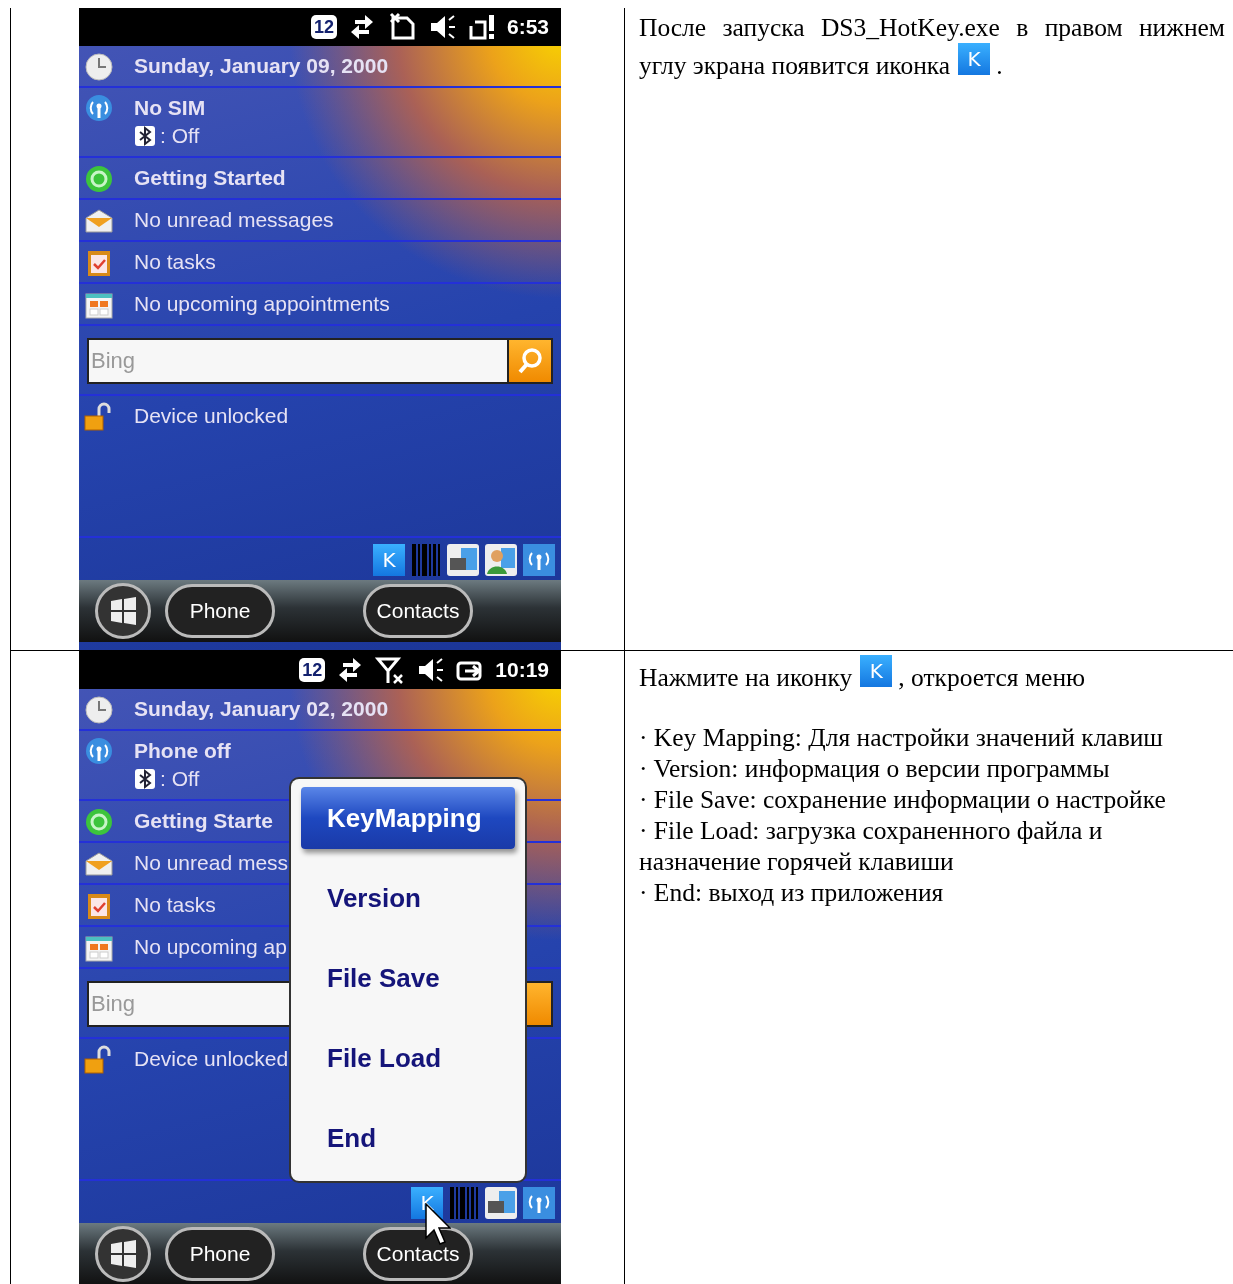 The height and width of the screenshot is (1284, 1233). I want to click on bullet-line: · Version: информация о версии программы, so click(875, 768).